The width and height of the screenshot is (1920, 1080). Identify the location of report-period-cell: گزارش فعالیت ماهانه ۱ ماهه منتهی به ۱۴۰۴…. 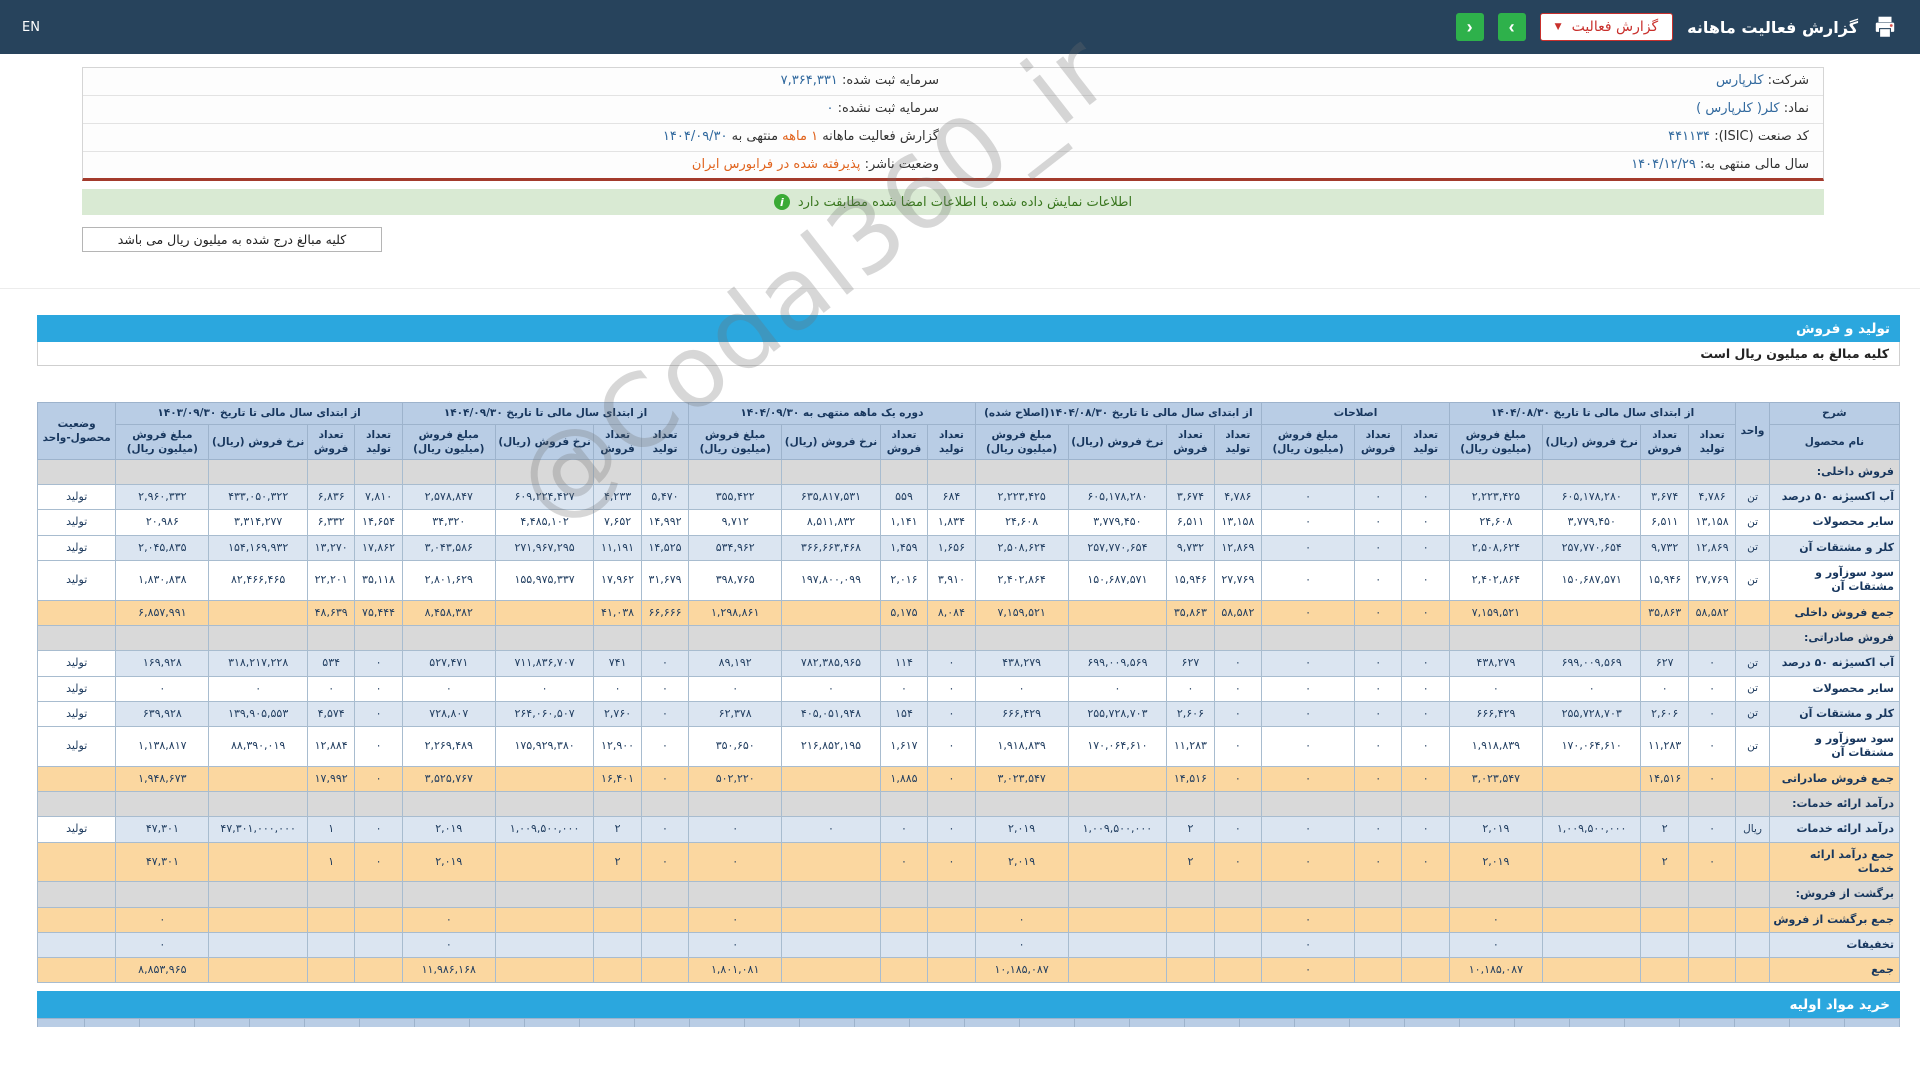
(518, 137).